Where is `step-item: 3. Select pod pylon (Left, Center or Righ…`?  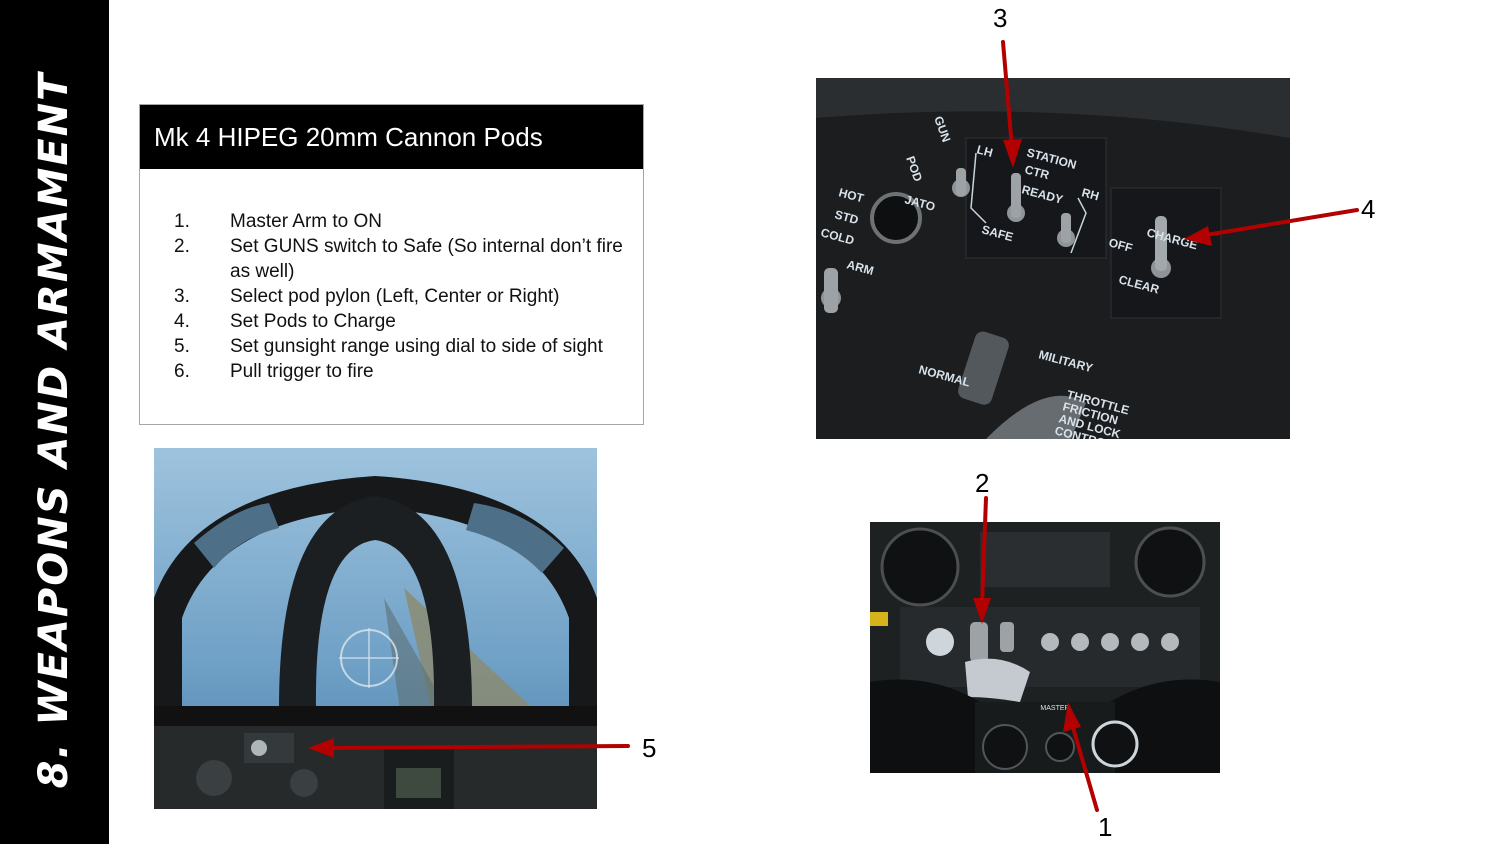 step-item: 3. Select pod pylon (Left, Center or Righ… is located at coordinates (400, 296).